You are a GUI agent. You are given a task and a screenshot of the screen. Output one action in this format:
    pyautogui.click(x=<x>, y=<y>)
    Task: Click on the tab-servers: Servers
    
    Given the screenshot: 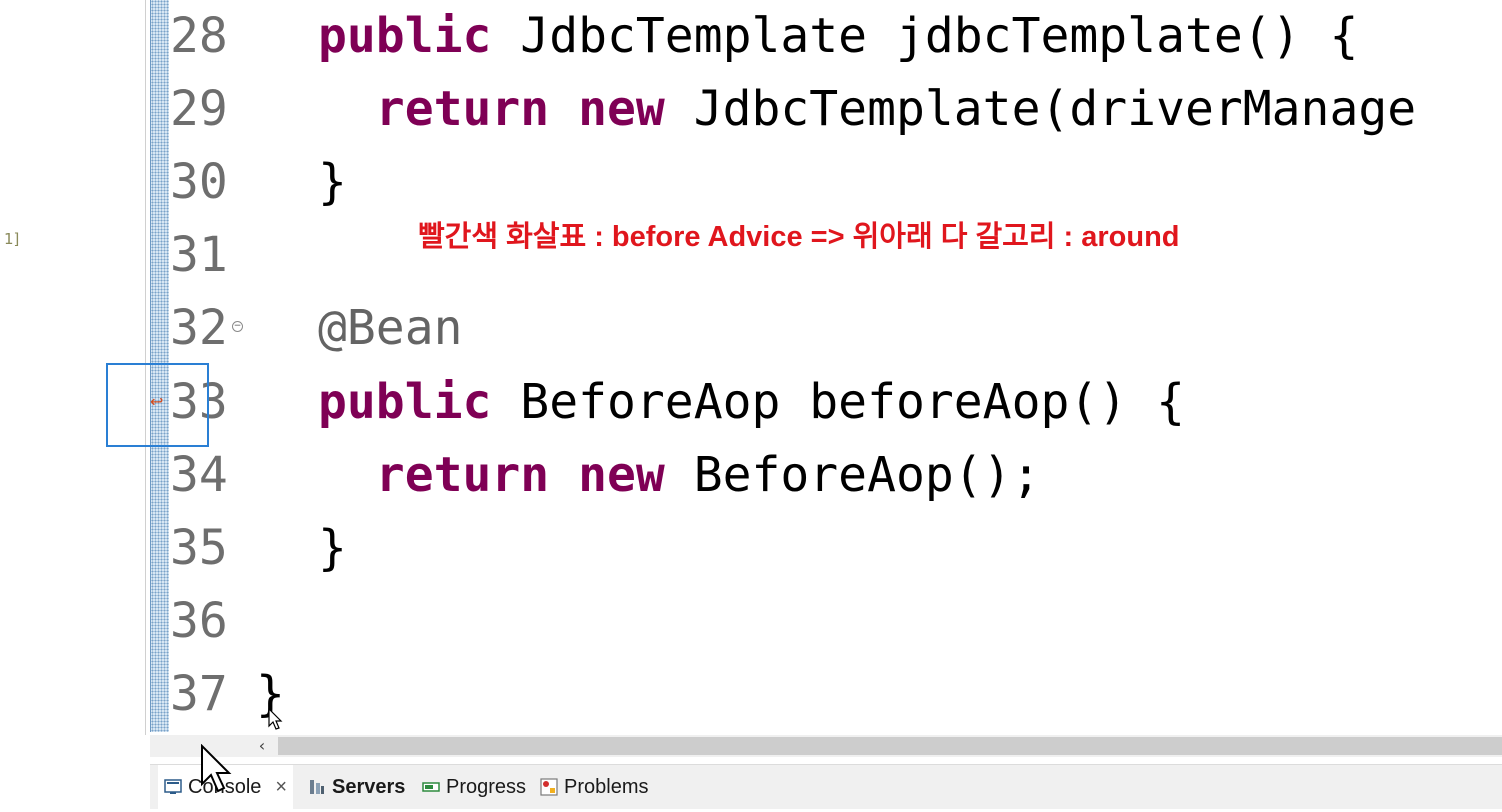 What is the action you would take?
    pyautogui.click(x=356, y=787)
    